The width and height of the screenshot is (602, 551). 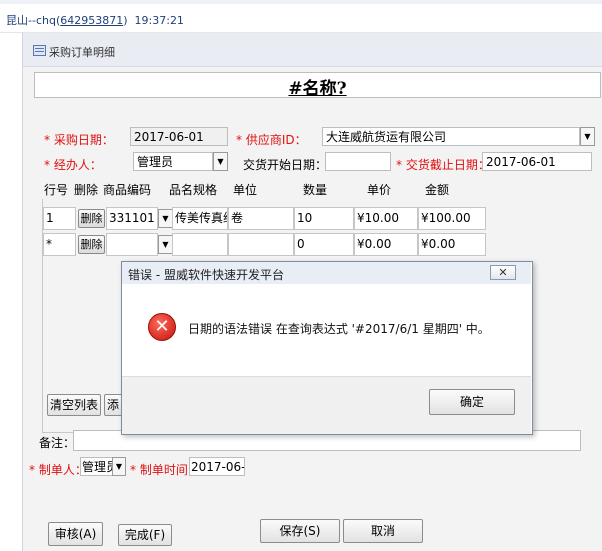 I want to click on created-time-field: 2017-06-, so click(x=217, y=466).